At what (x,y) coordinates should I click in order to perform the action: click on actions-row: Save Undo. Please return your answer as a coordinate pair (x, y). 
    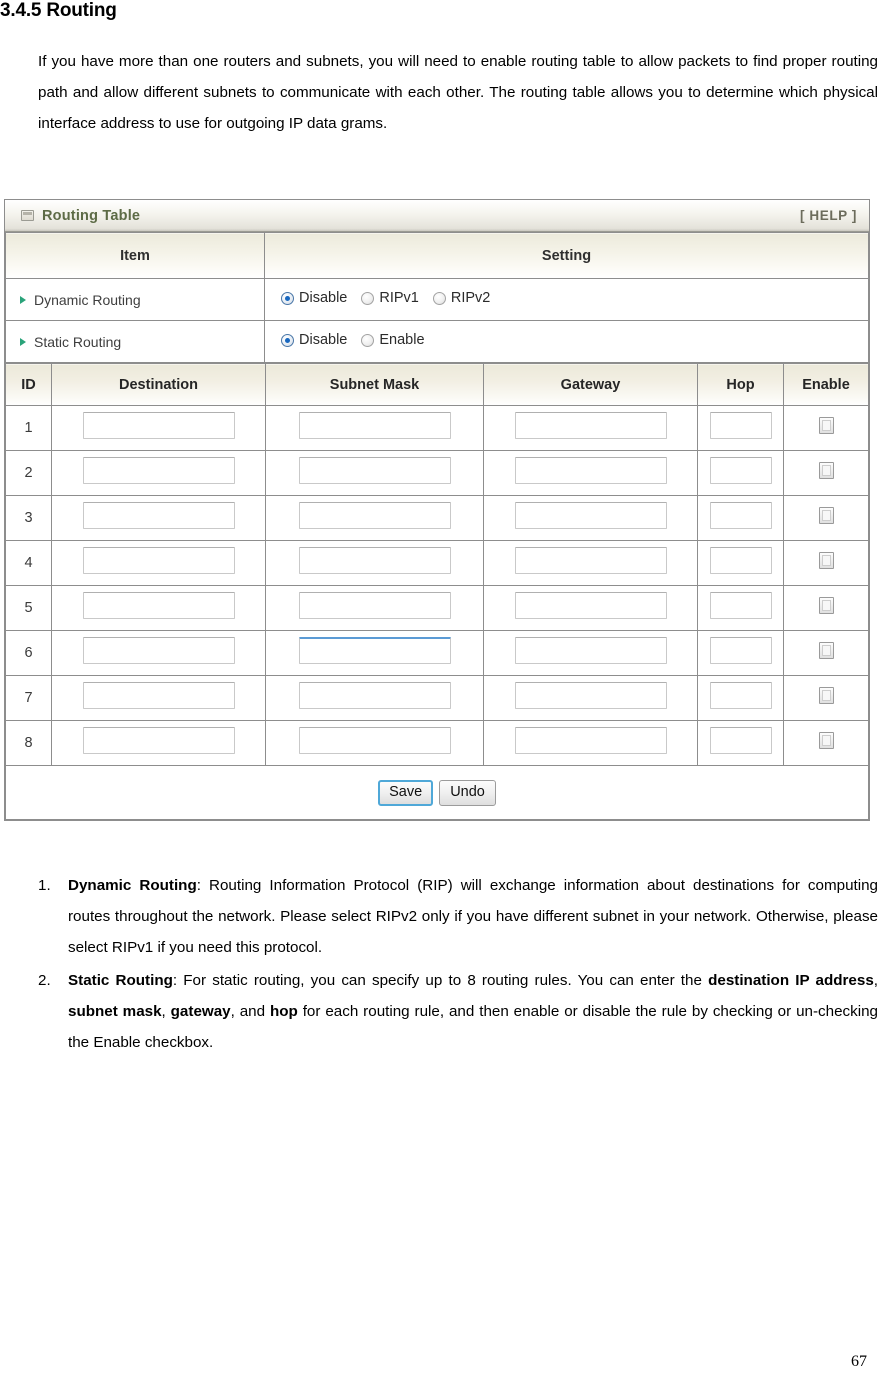
    Looking at the image, I should click on (437, 792).